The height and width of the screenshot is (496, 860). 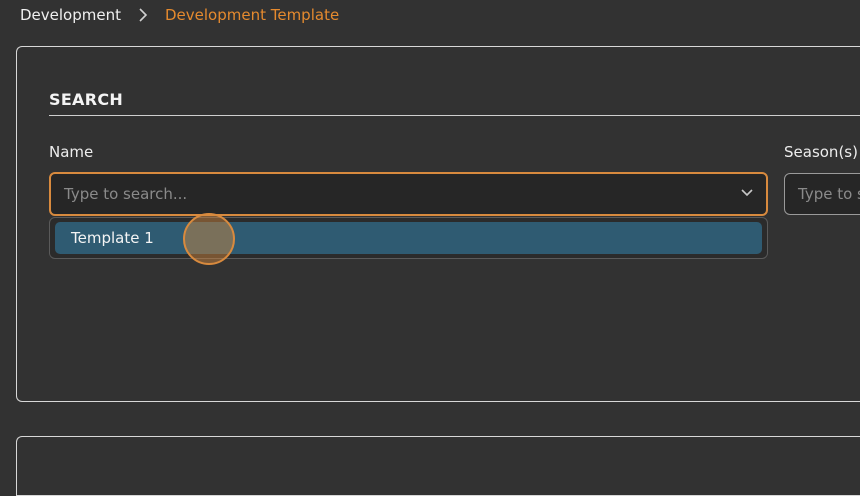 I want to click on name-dropdown-list: Template 1, so click(x=408, y=238).